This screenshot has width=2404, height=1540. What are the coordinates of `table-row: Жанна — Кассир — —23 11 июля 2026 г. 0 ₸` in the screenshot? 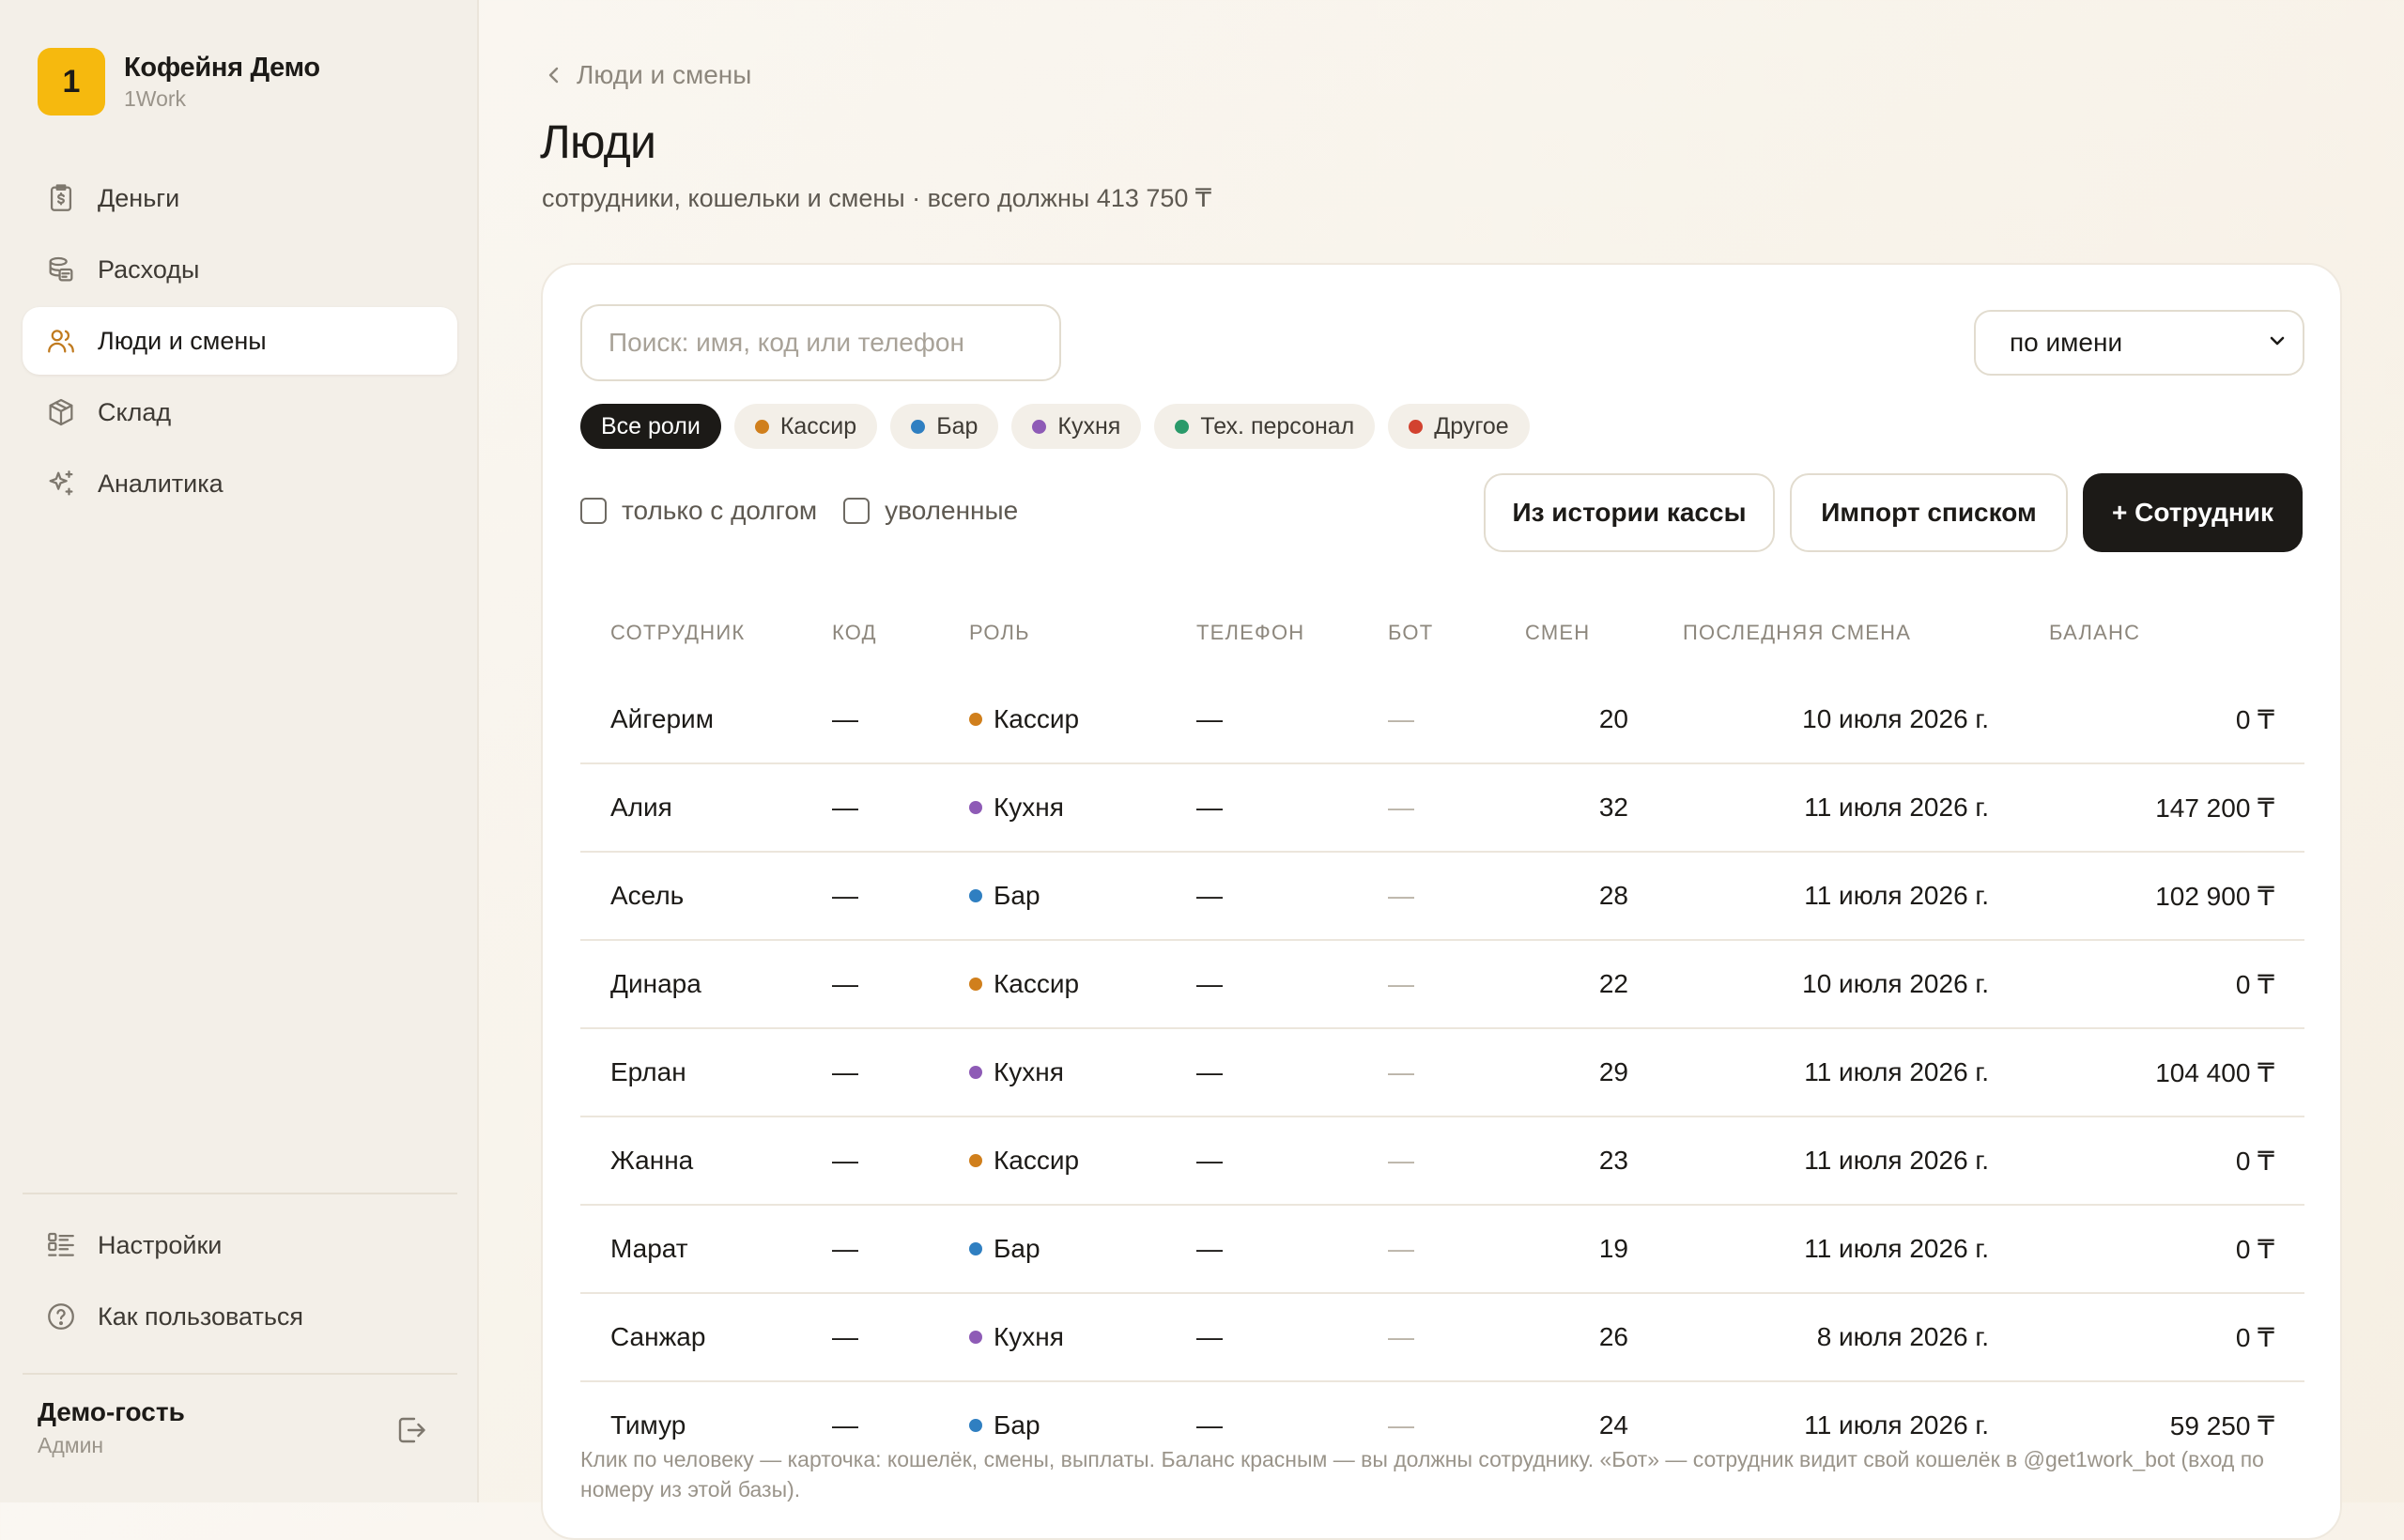 It's located at (1442, 1161).